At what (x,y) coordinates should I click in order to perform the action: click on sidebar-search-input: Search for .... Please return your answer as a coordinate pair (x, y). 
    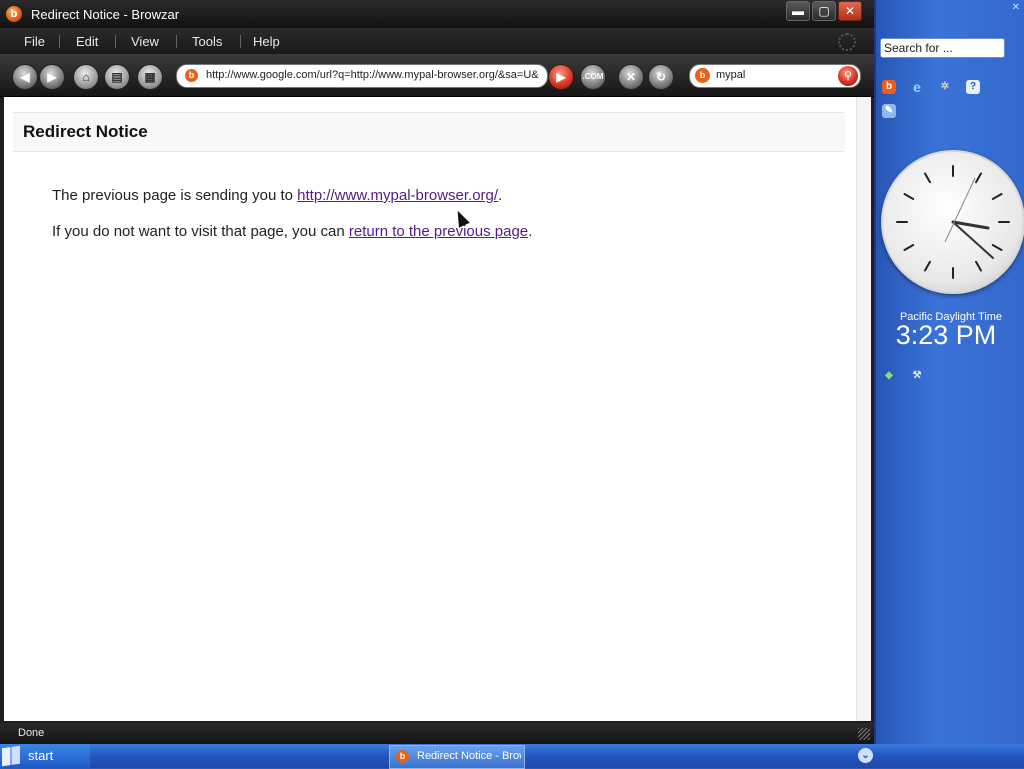
    Looking at the image, I should click on (942, 48).